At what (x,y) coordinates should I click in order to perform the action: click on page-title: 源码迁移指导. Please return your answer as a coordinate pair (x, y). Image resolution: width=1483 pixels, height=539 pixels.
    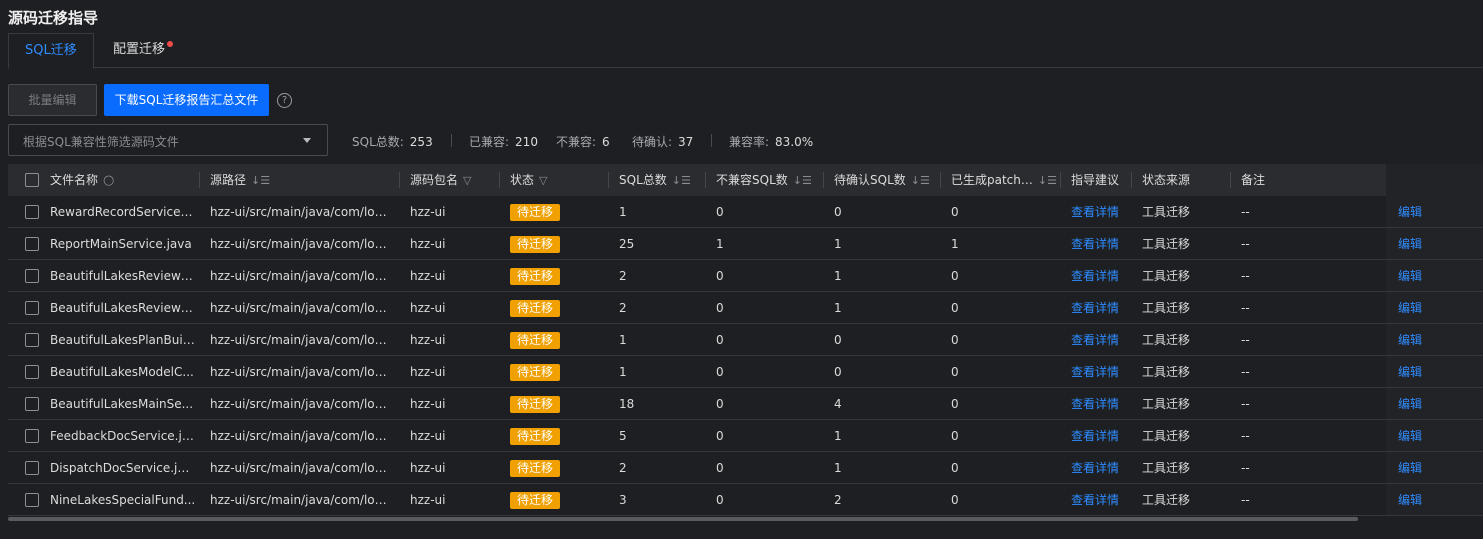
    Looking at the image, I should click on (53, 18).